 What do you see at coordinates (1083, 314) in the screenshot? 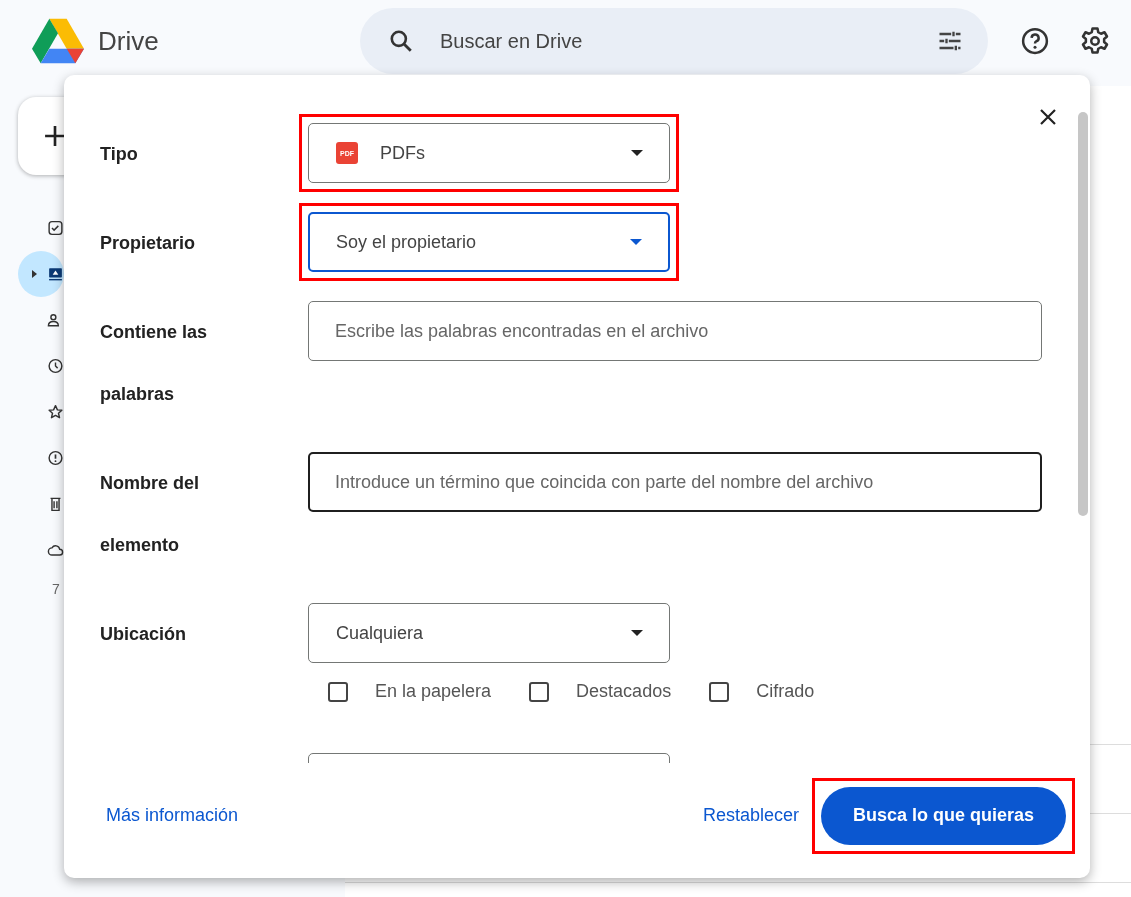
I see `scrollbar` at bounding box center [1083, 314].